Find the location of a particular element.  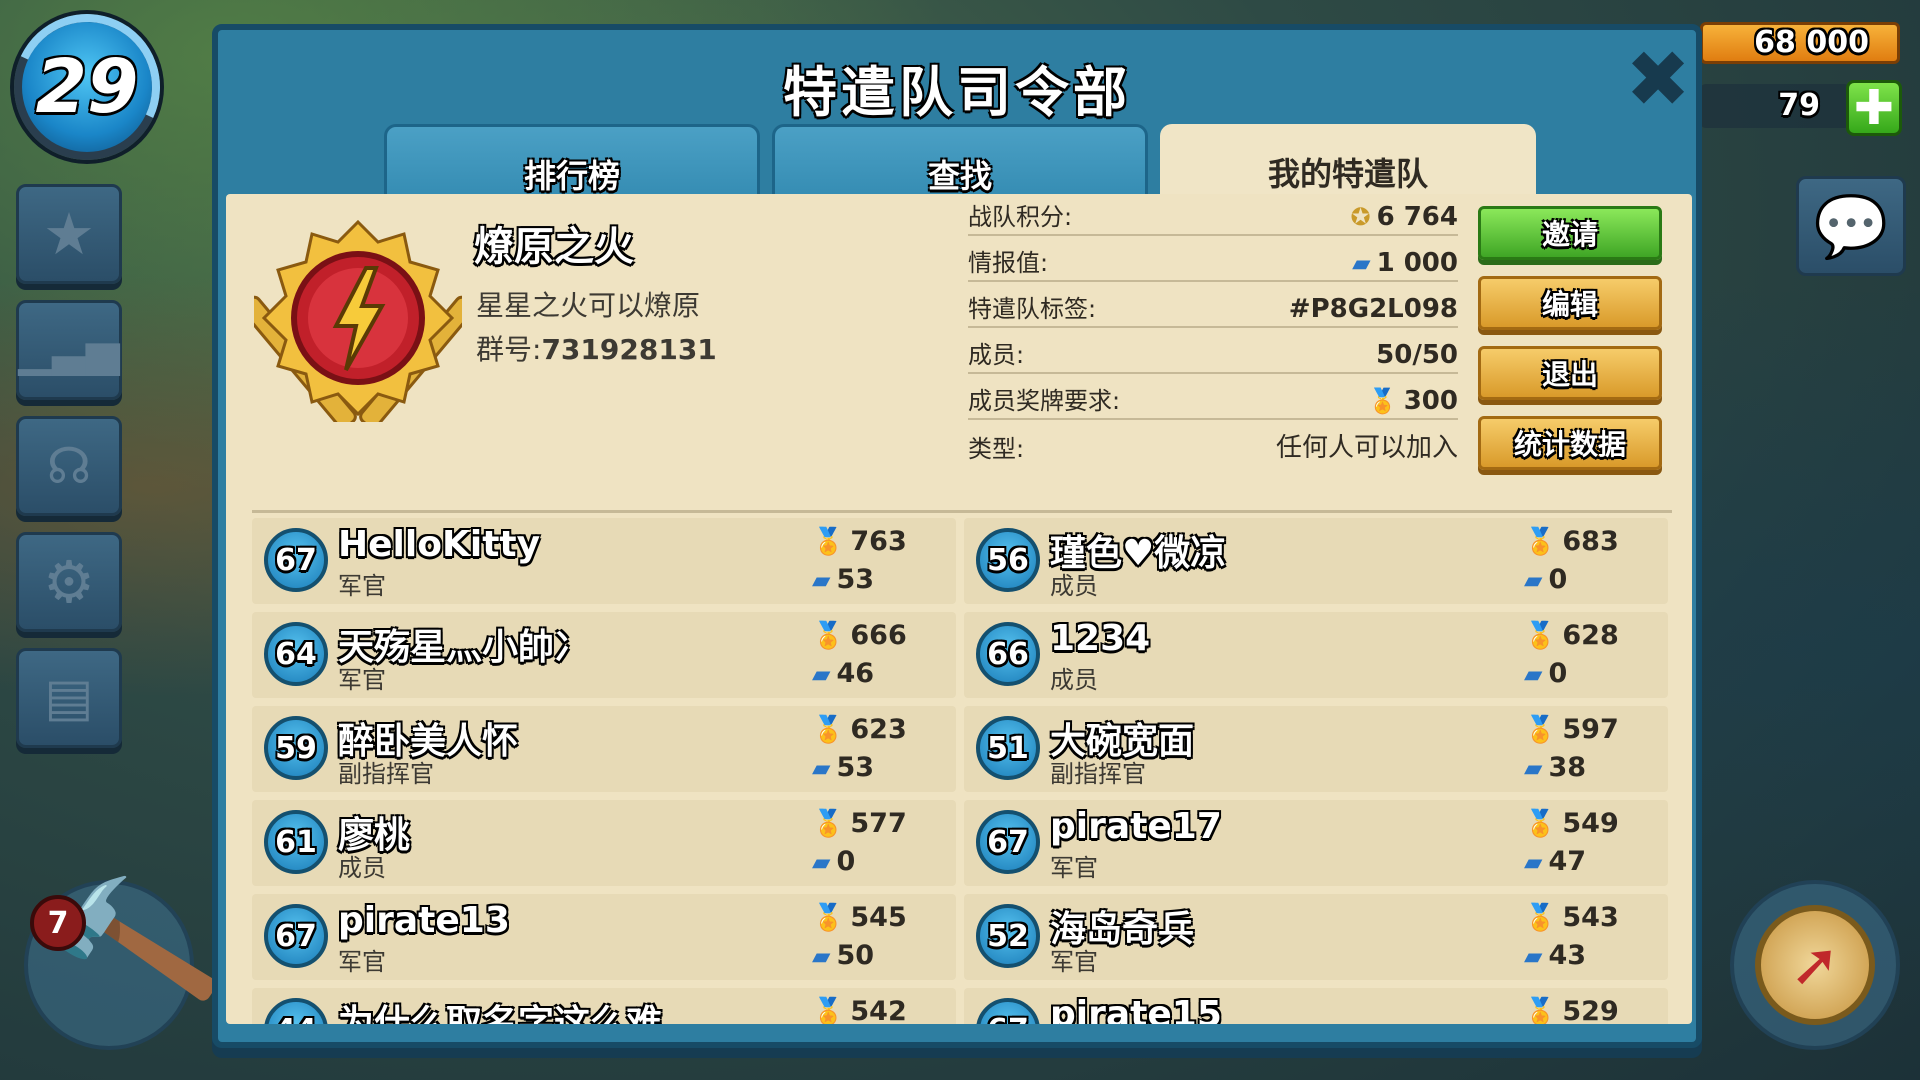

member-intel: 50 is located at coordinates (855, 955).